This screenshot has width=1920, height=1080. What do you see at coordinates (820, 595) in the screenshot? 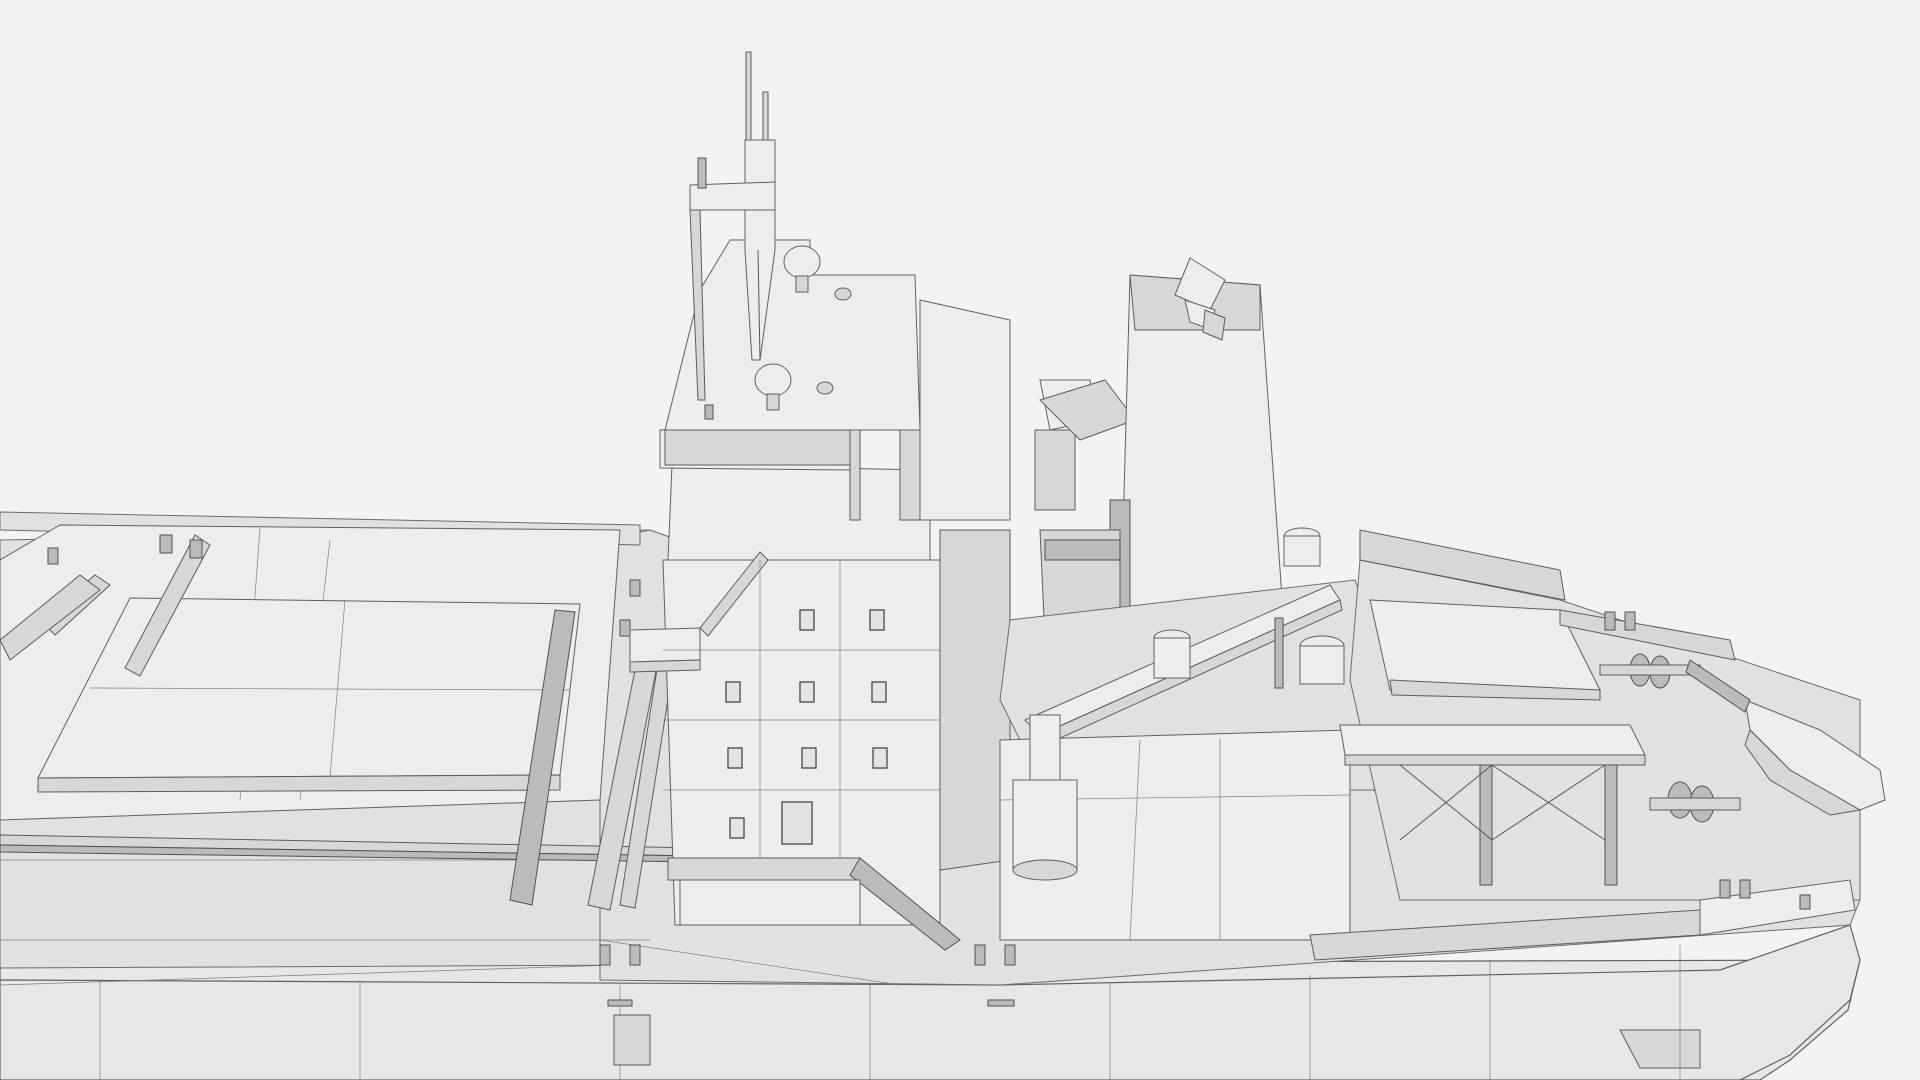
I see `superstructure` at bounding box center [820, 595].